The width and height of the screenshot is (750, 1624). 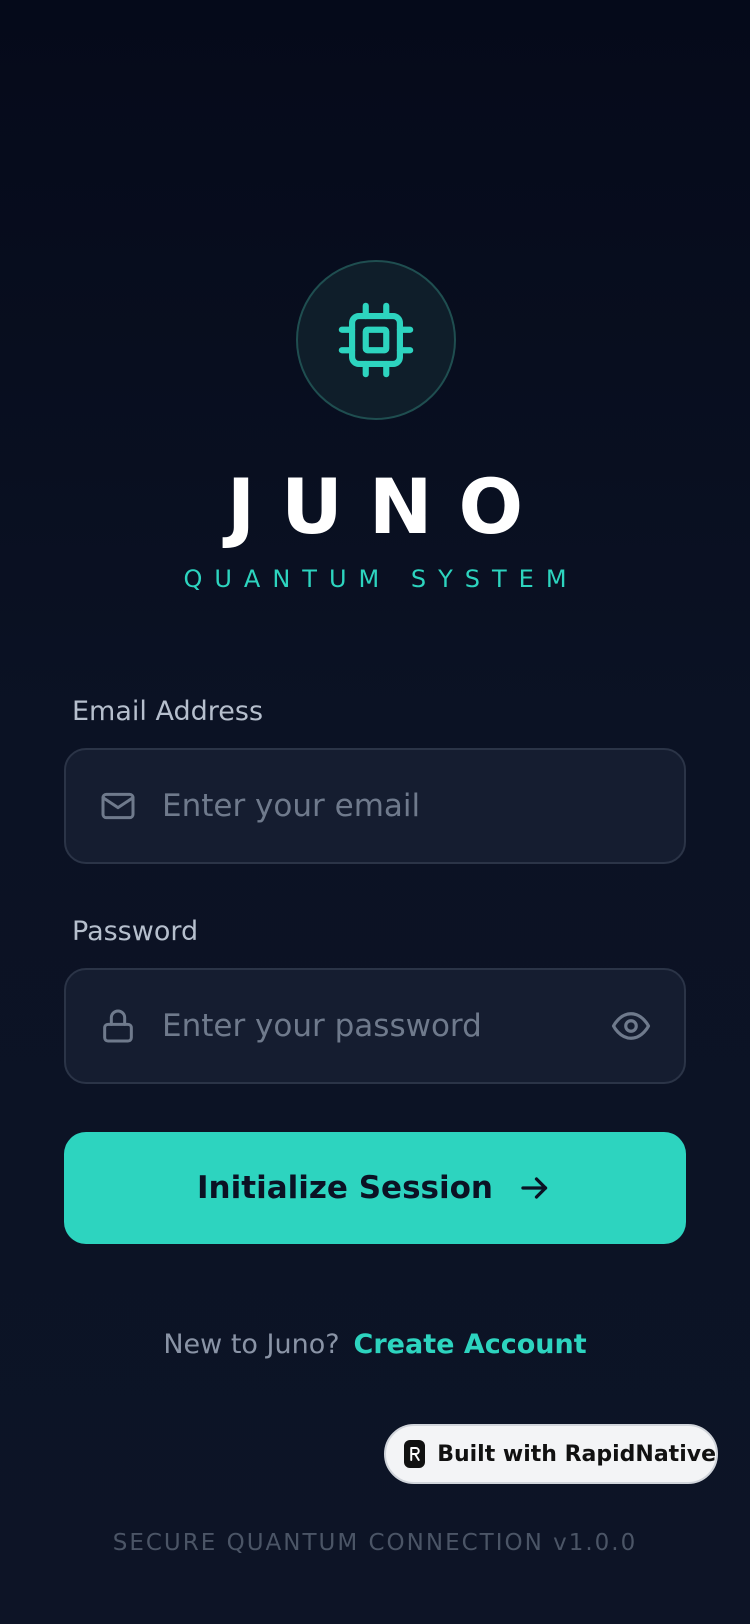 I want to click on email-field-container, so click(x=375, y=806).